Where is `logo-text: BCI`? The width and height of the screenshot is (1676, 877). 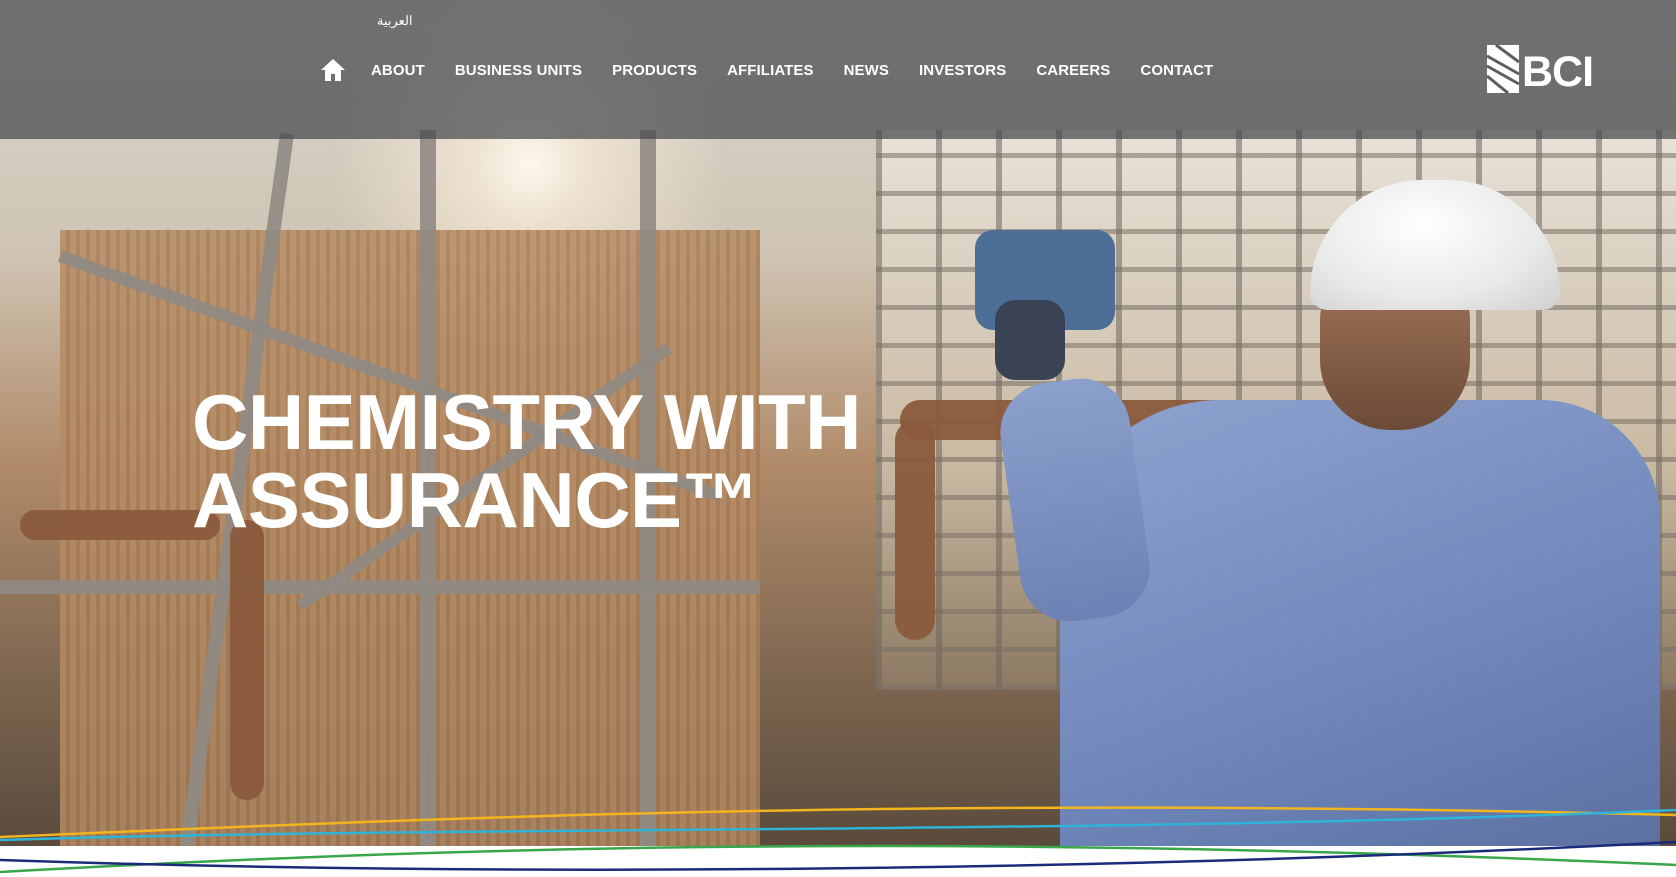 logo-text: BCI is located at coordinates (1558, 71).